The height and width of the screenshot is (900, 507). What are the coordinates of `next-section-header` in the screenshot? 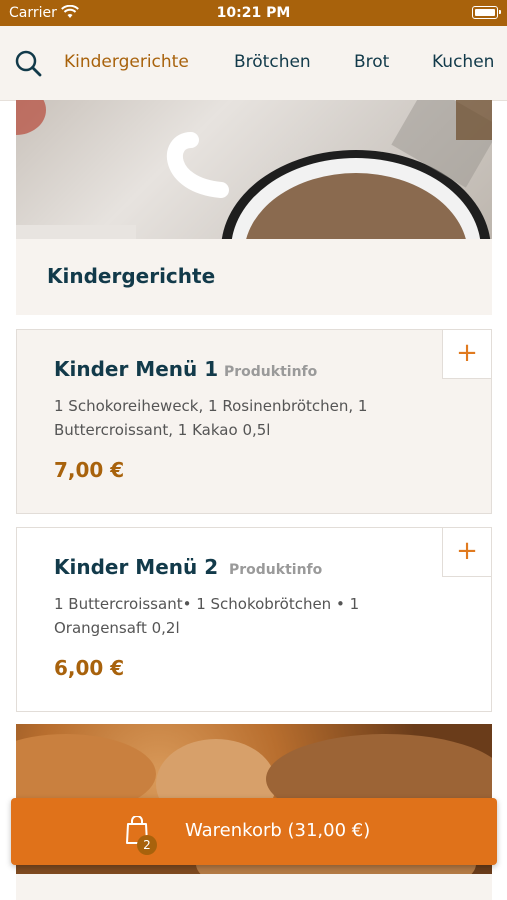 It's located at (254, 887).